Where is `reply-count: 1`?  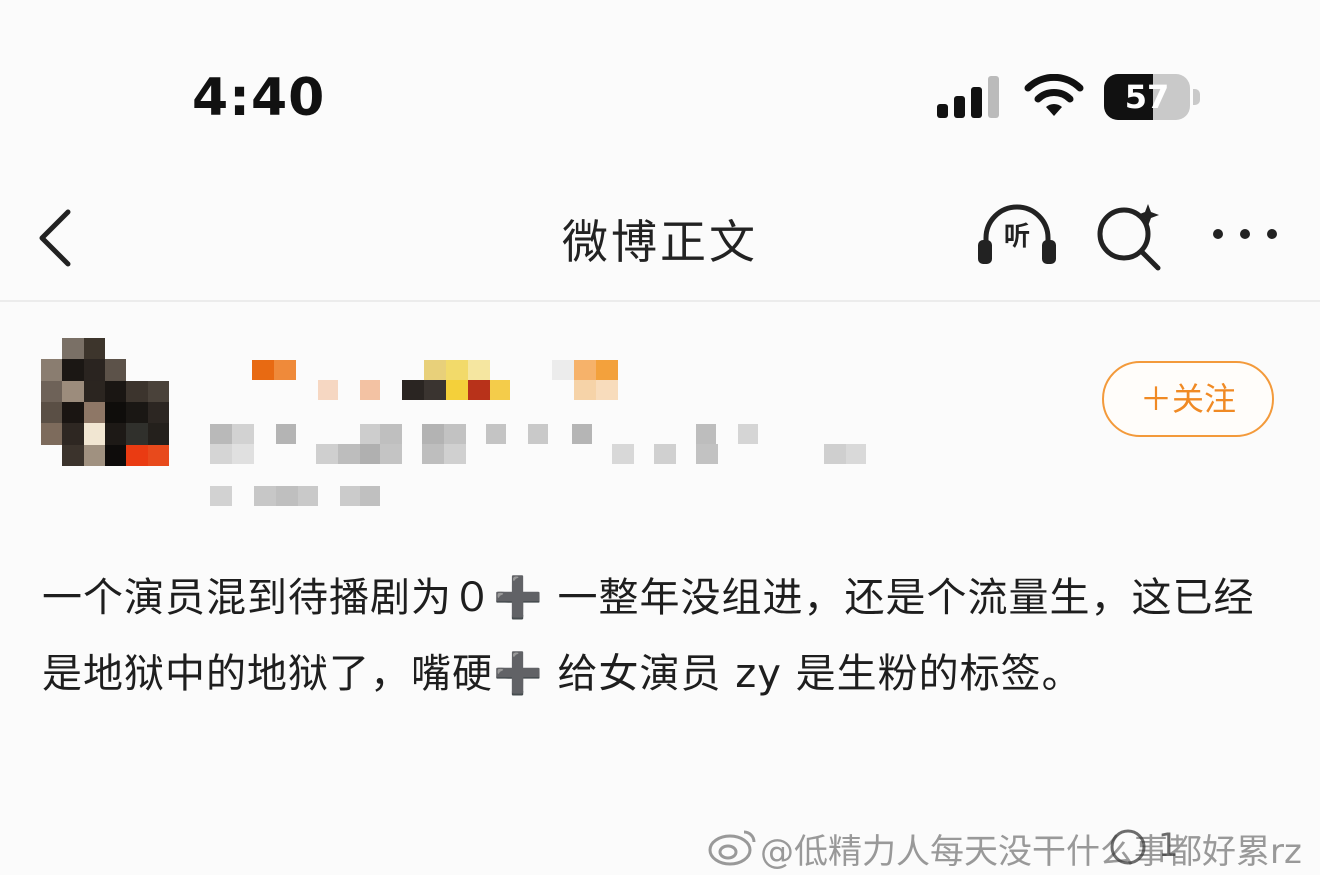
reply-count: 1 is located at coordinates (1193, 850).